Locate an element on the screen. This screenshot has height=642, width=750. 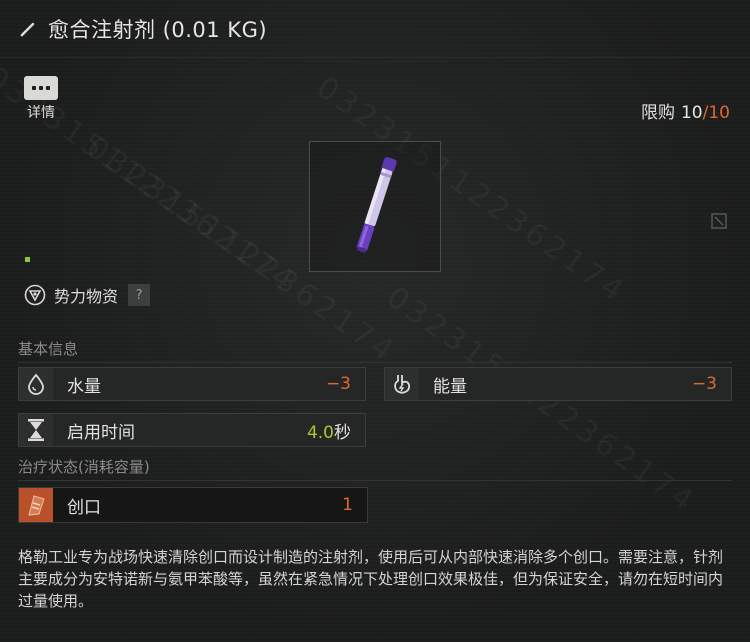
details-button: 详情 is located at coordinates (41, 99).